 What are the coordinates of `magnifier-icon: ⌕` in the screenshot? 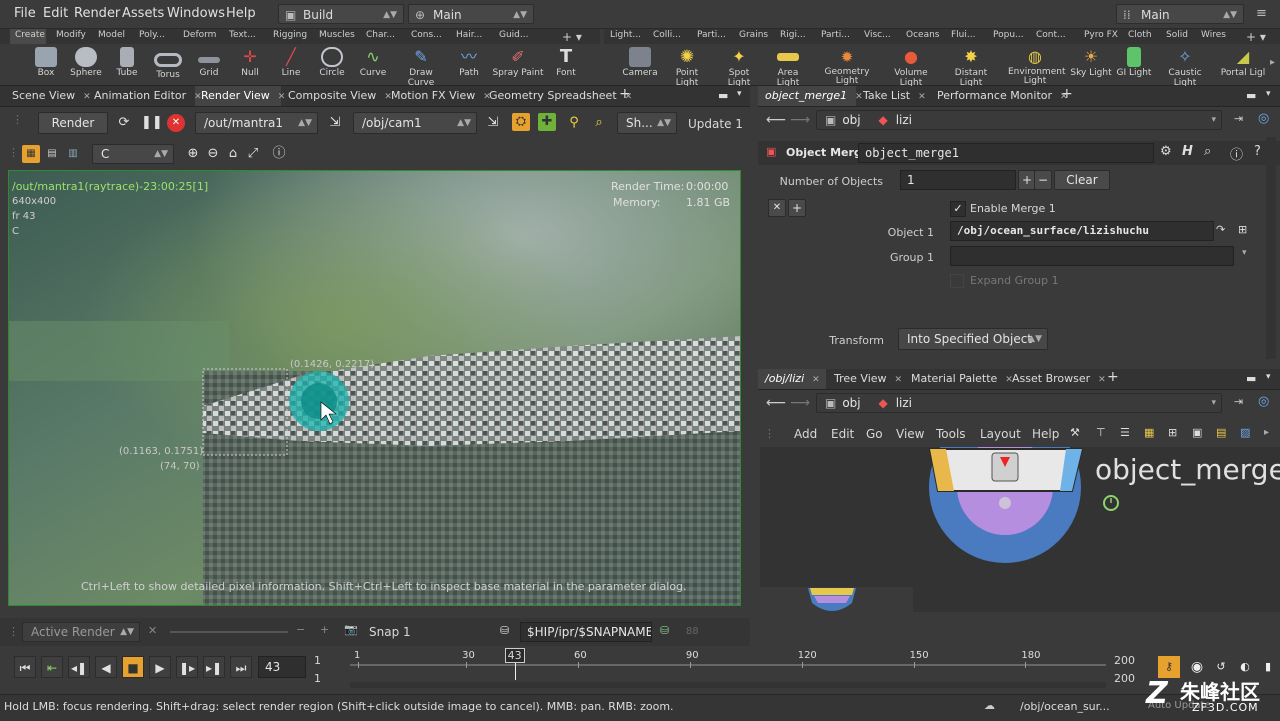 It's located at (599, 123).